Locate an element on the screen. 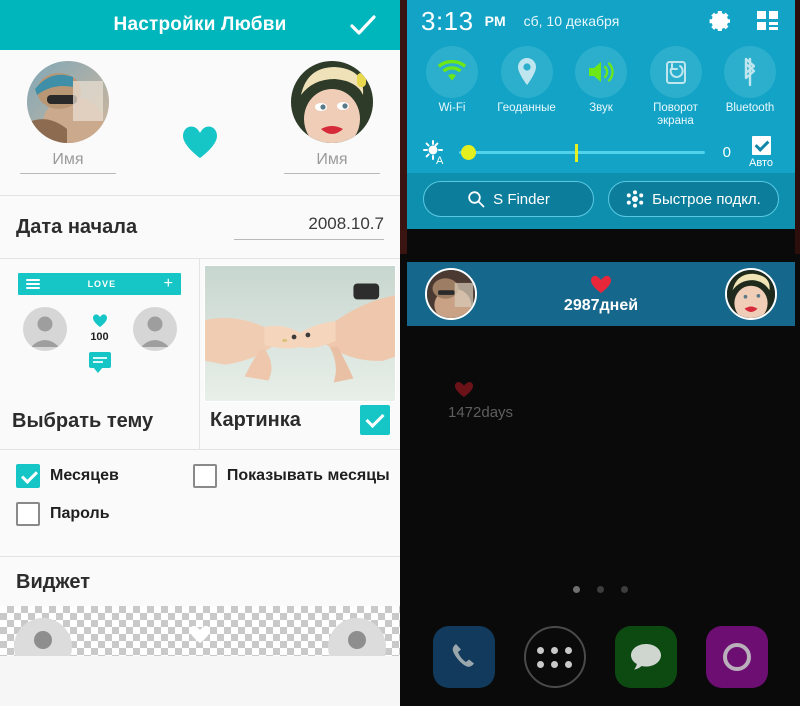 The width and height of the screenshot is (800, 706). option-password: Пароль is located at coordinates (63, 514).